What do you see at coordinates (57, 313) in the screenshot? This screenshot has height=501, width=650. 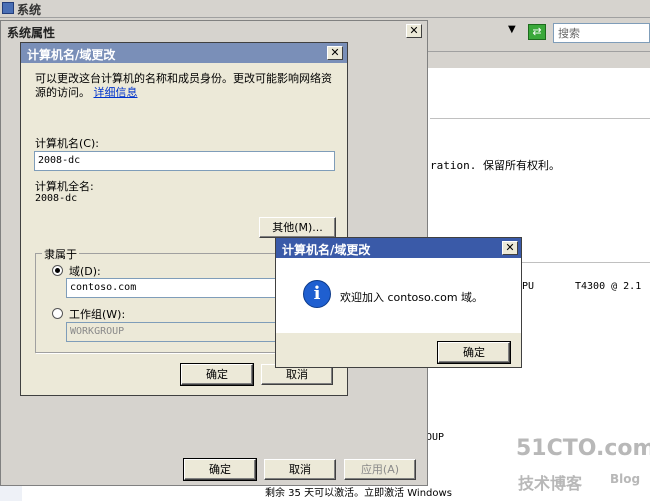 I see `workgroup-radio` at bounding box center [57, 313].